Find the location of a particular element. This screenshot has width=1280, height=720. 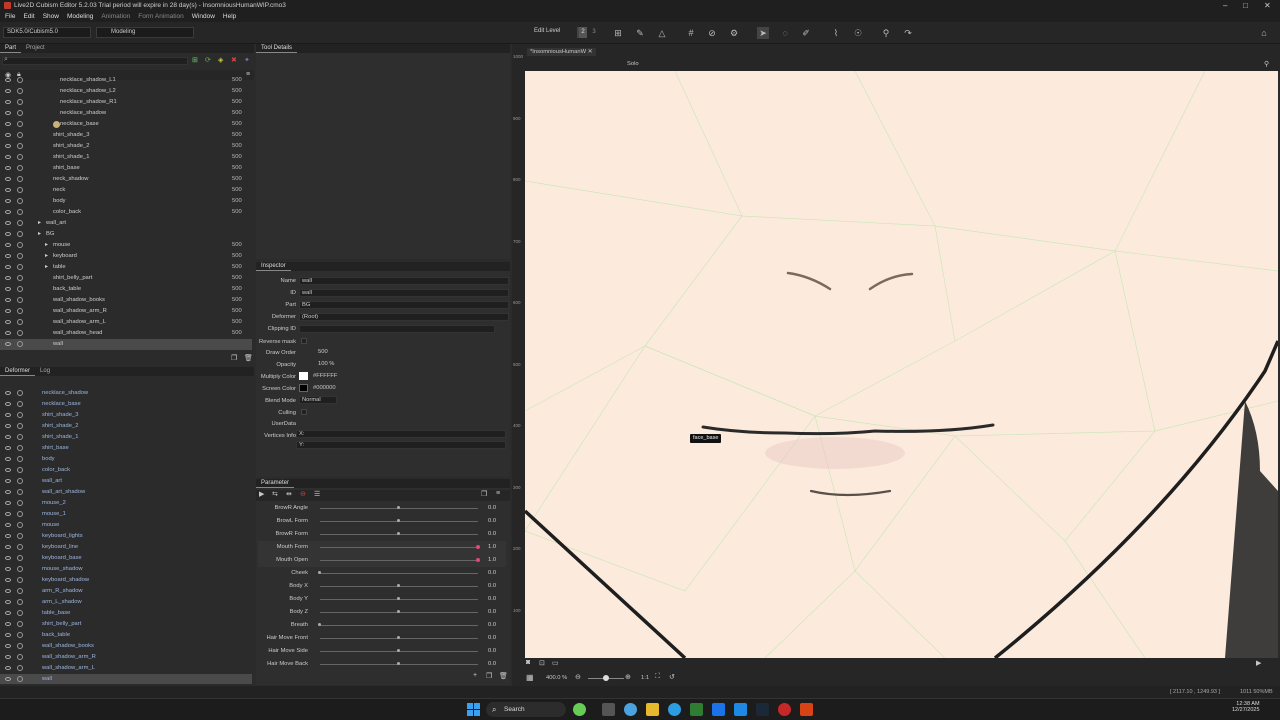

deformer-row: wall_shadow_books is located at coordinates (126, 646).